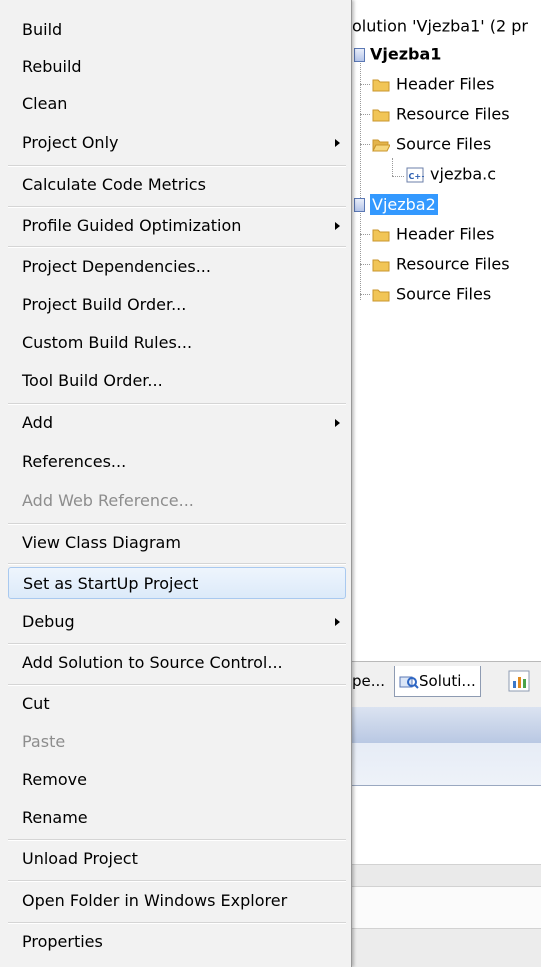 The width and height of the screenshot is (541, 967). I want to click on menu-item-open-folder-in-windows-explorer: Open Folder in Windows Explorer, so click(177, 901).